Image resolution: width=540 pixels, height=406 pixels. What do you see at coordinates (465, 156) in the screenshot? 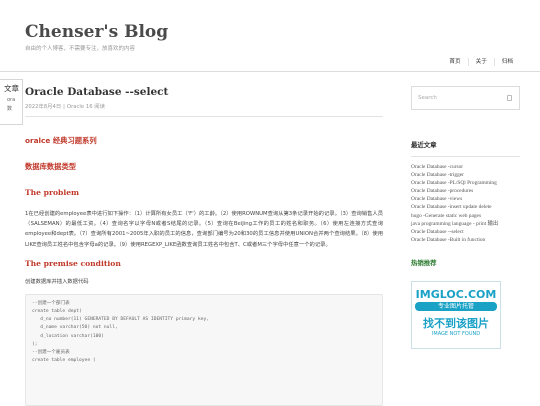
I see `recent-divider` at bounding box center [465, 156].